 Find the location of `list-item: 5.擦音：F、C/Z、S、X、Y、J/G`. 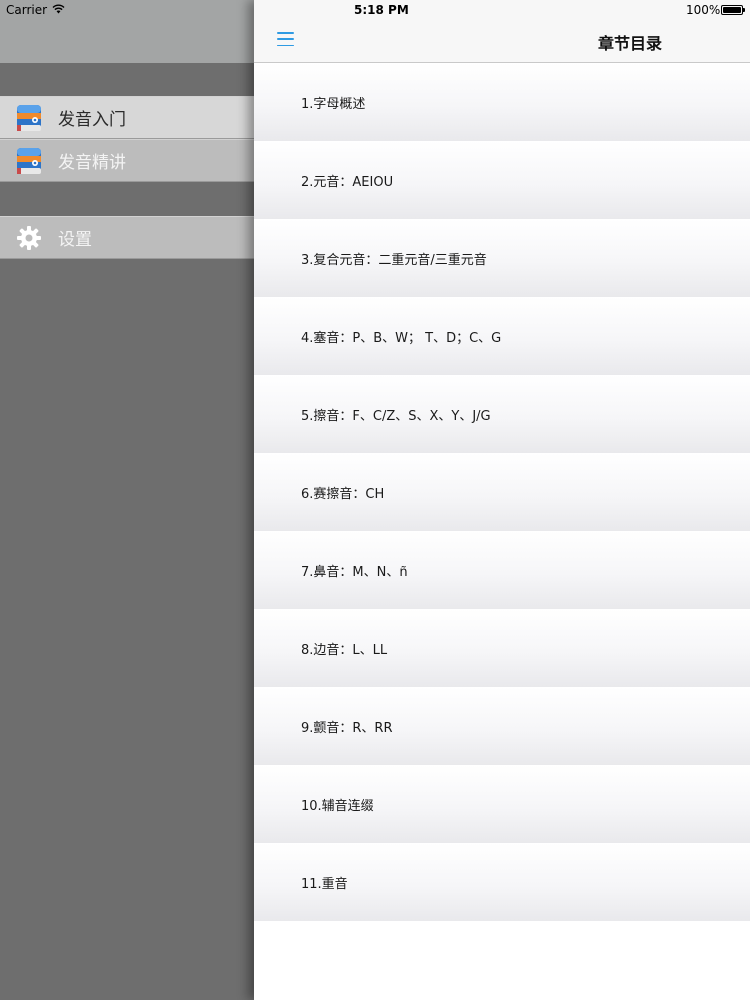

list-item: 5.擦音：F、C/Z、S、X、Y、J/G is located at coordinates (502, 414).